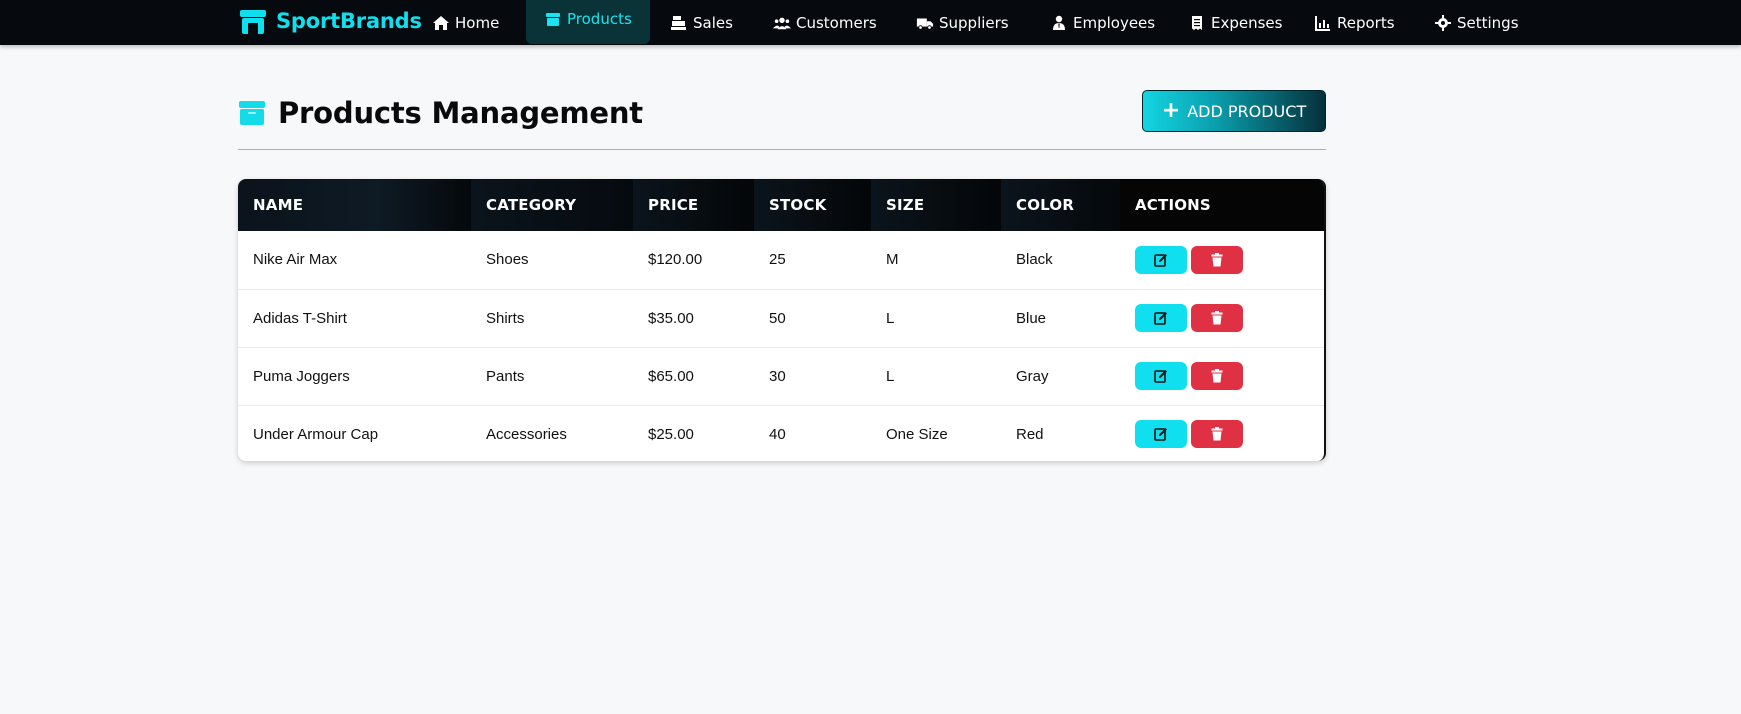 The height and width of the screenshot is (714, 1741). Describe the element at coordinates (300, 318) in the screenshot. I see `cell-name: Adidas T-Shirt` at that location.